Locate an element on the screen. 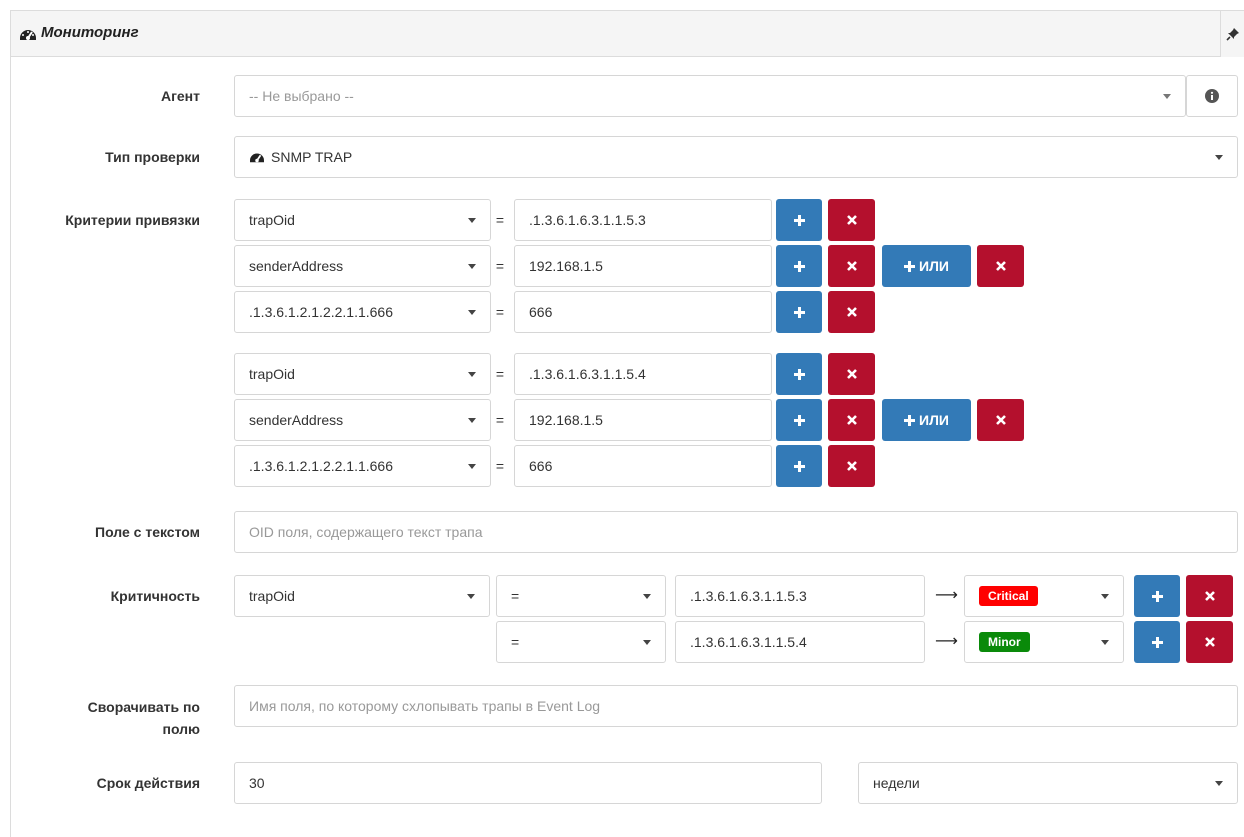 Image resolution: width=1244 pixels, height=837 pixels. agent-info-button is located at coordinates (1212, 96).